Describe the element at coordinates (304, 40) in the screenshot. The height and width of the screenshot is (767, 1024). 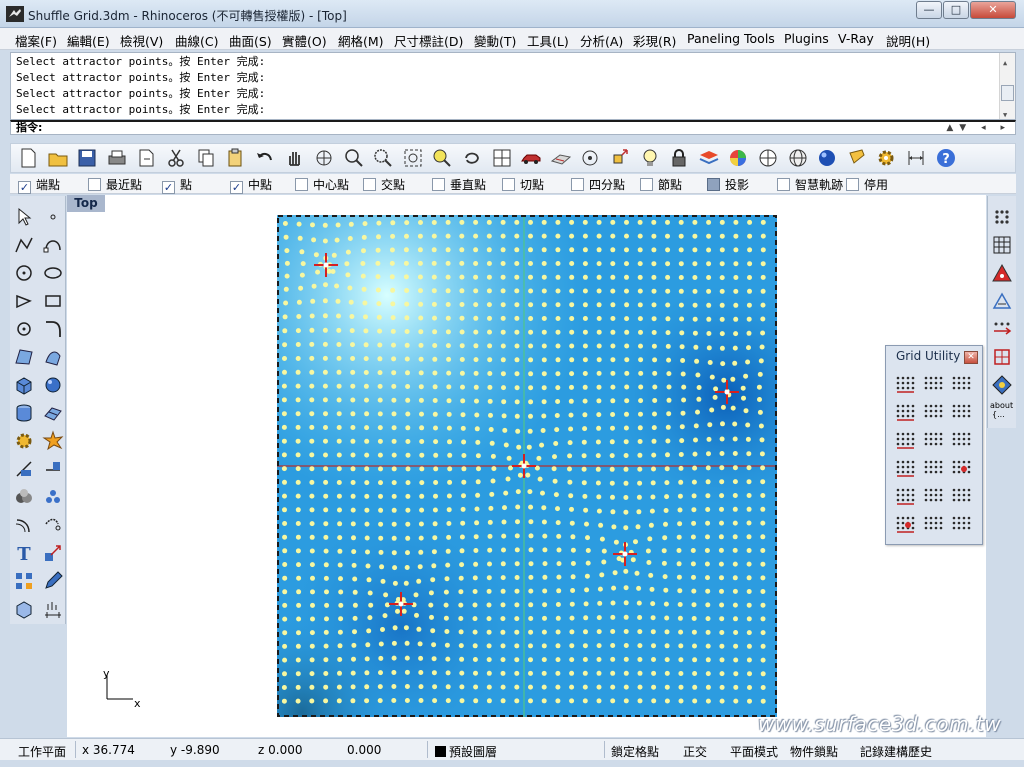
I see `menu-solid: 實體(O)` at that location.